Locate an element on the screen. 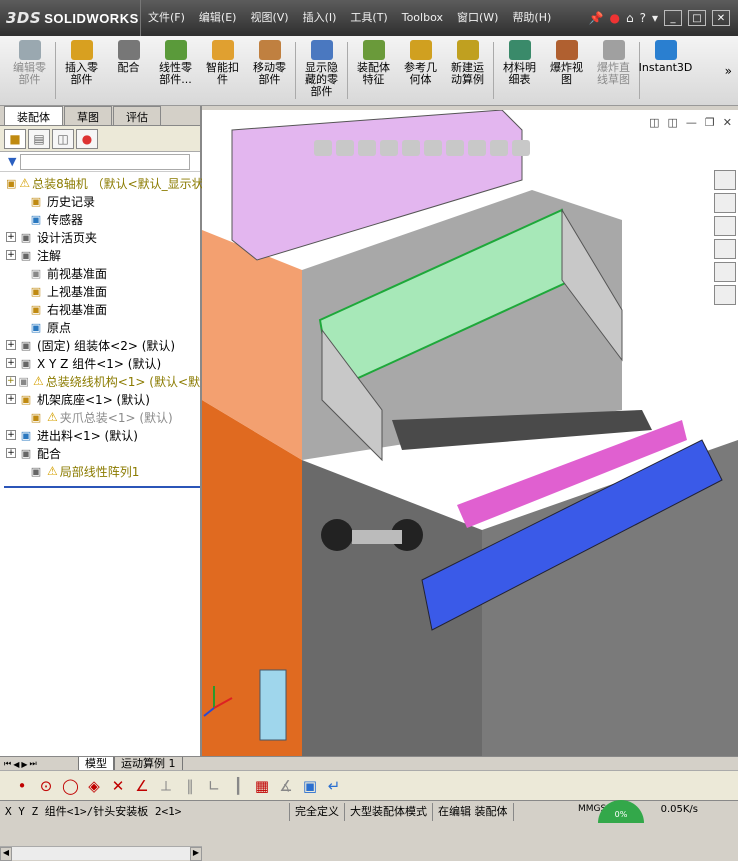 The height and width of the screenshot is (861, 738). custom-properties-icon is located at coordinates (725, 295).